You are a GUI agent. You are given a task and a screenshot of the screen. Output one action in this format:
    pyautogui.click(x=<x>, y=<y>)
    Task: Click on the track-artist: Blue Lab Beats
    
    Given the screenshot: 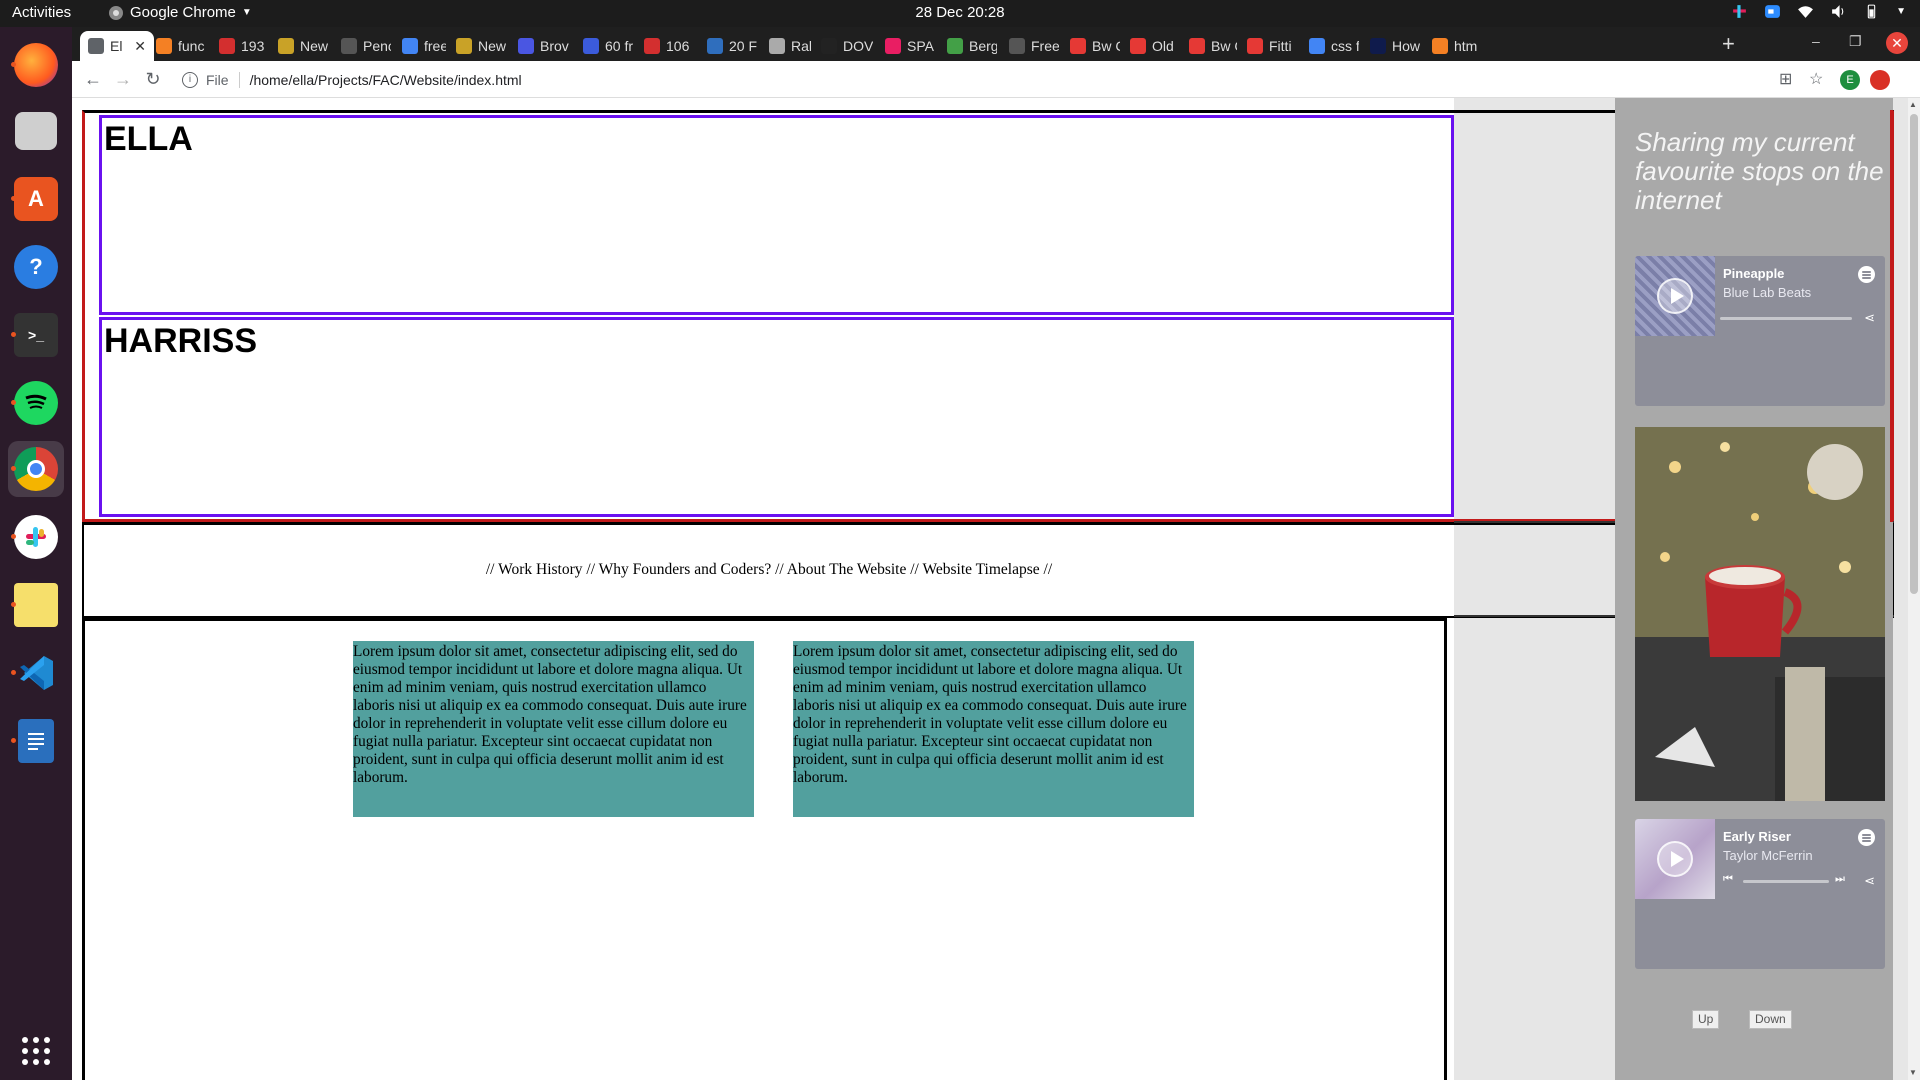 What is the action you would take?
    pyautogui.click(x=1767, y=292)
    